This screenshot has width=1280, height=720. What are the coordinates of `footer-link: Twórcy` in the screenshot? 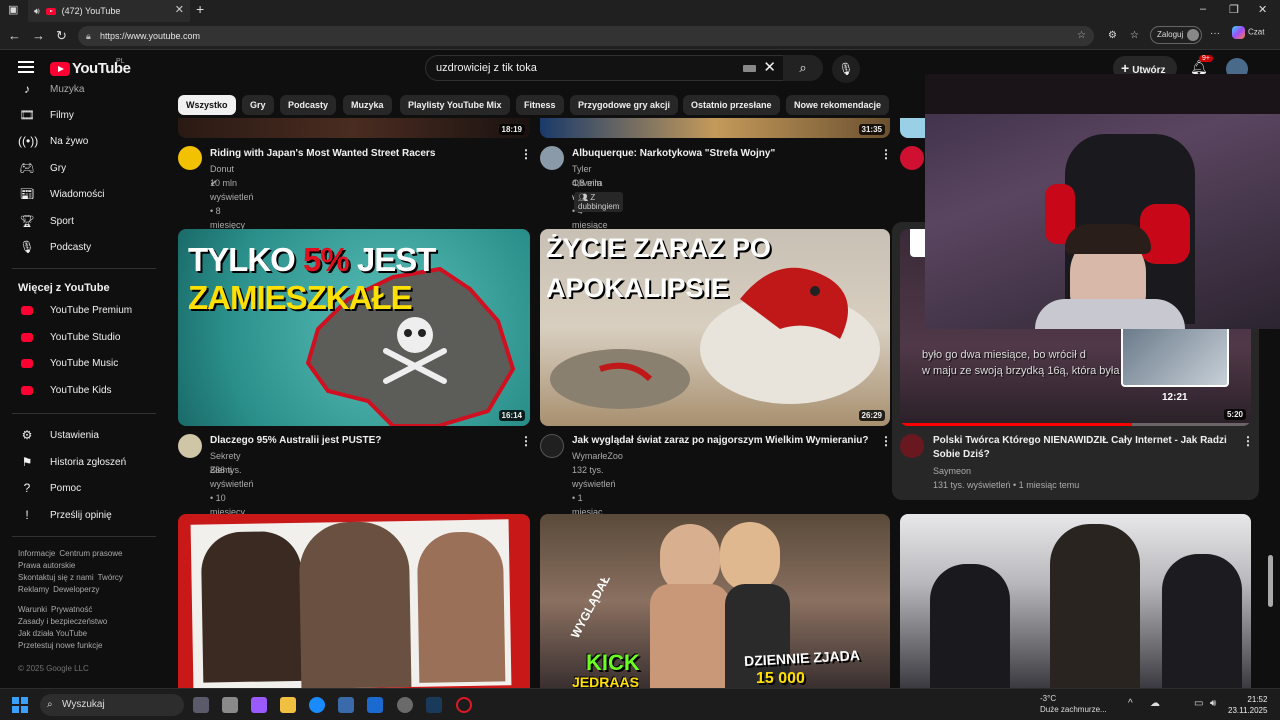 It's located at (110, 577).